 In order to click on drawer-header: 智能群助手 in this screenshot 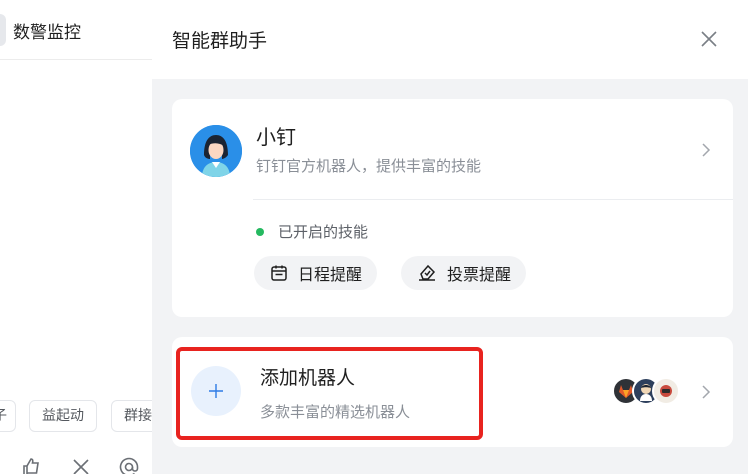, I will do `click(450, 39)`.